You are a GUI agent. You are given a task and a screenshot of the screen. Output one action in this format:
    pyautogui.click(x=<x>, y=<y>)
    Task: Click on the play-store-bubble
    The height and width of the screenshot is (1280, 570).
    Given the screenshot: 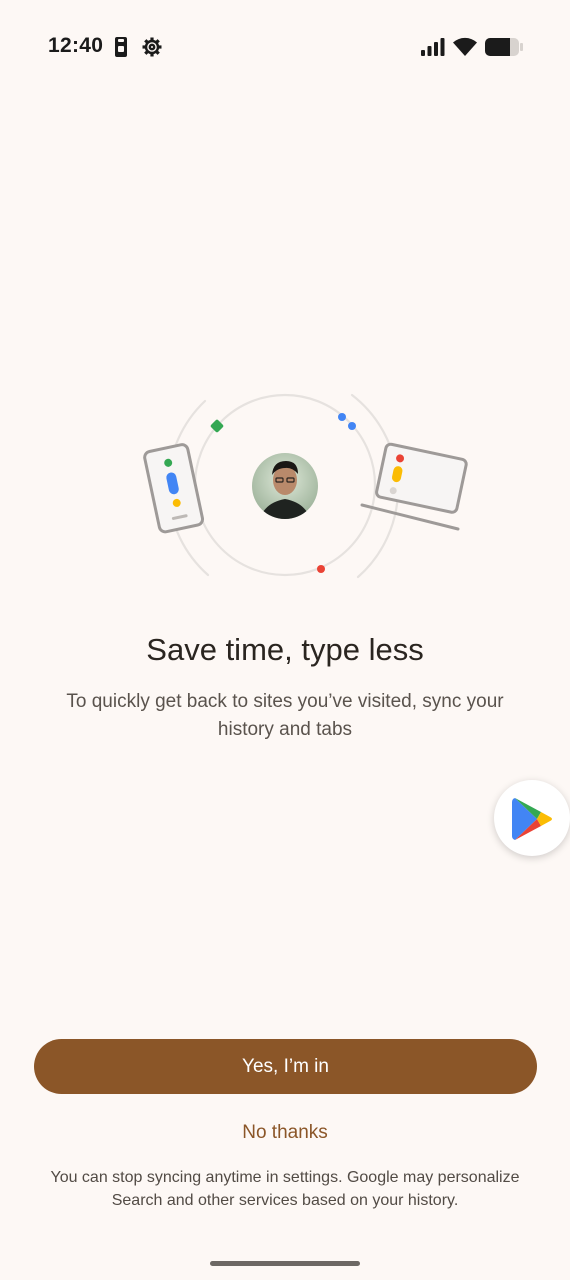 What is the action you would take?
    pyautogui.click(x=532, y=818)
    